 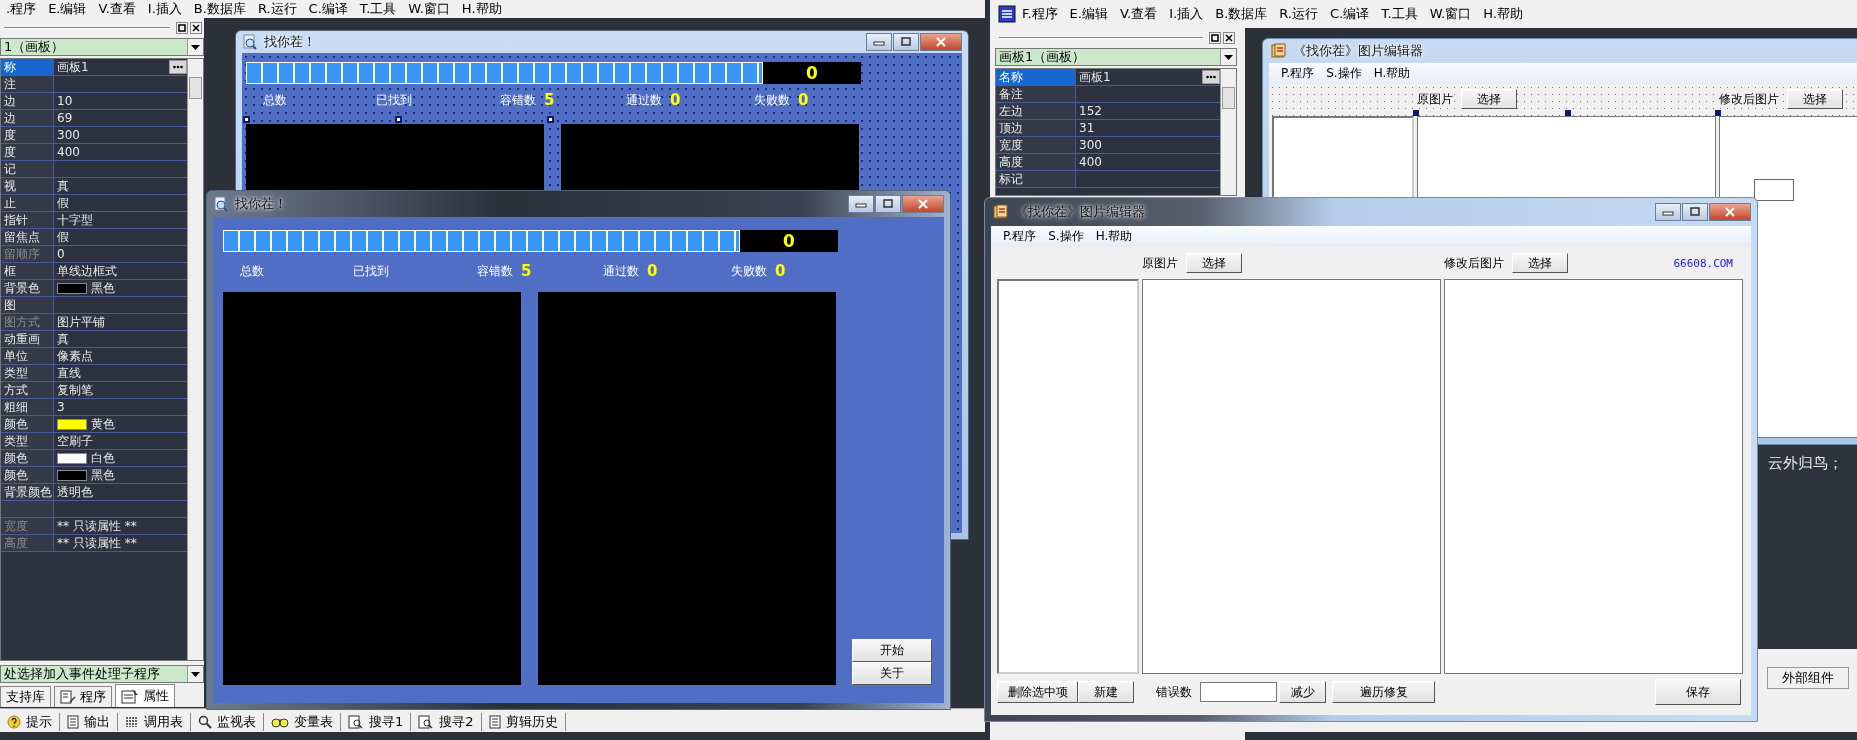 I want to click on new-button: 新建, so click(x=1106, y=692).